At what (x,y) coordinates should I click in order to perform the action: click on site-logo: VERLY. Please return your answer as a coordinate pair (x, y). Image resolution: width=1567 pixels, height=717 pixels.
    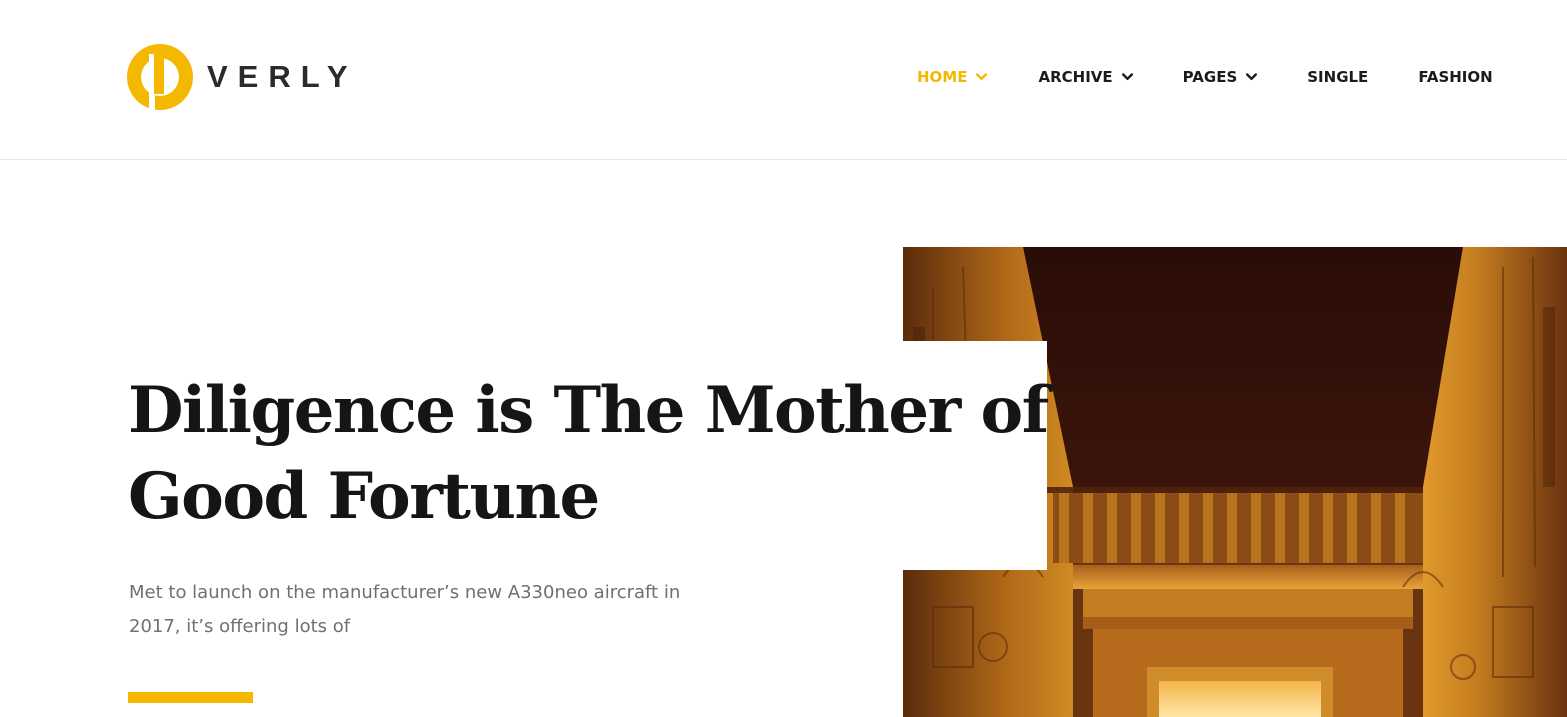
    Looking at the image, I should click on (242, 77).